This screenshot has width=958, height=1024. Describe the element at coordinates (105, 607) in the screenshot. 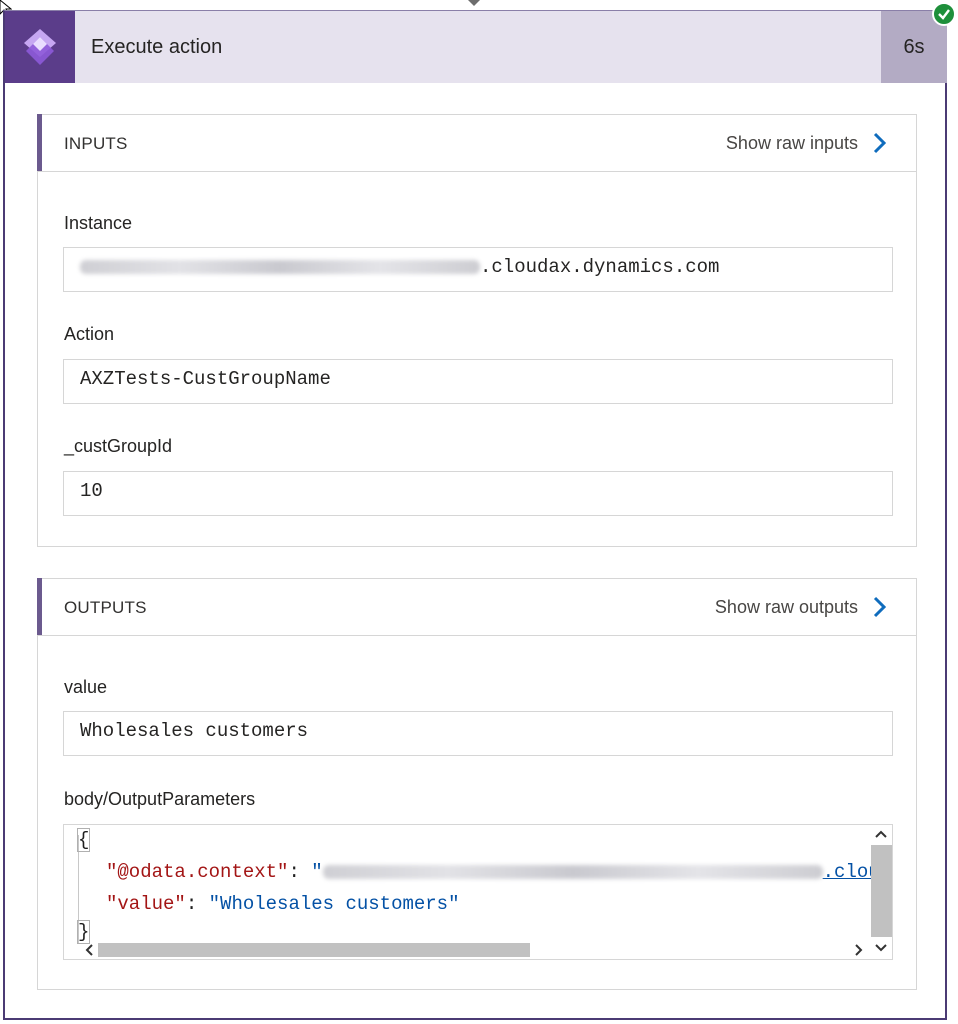

I see `outputs-title: OUTPUTS` at that location.